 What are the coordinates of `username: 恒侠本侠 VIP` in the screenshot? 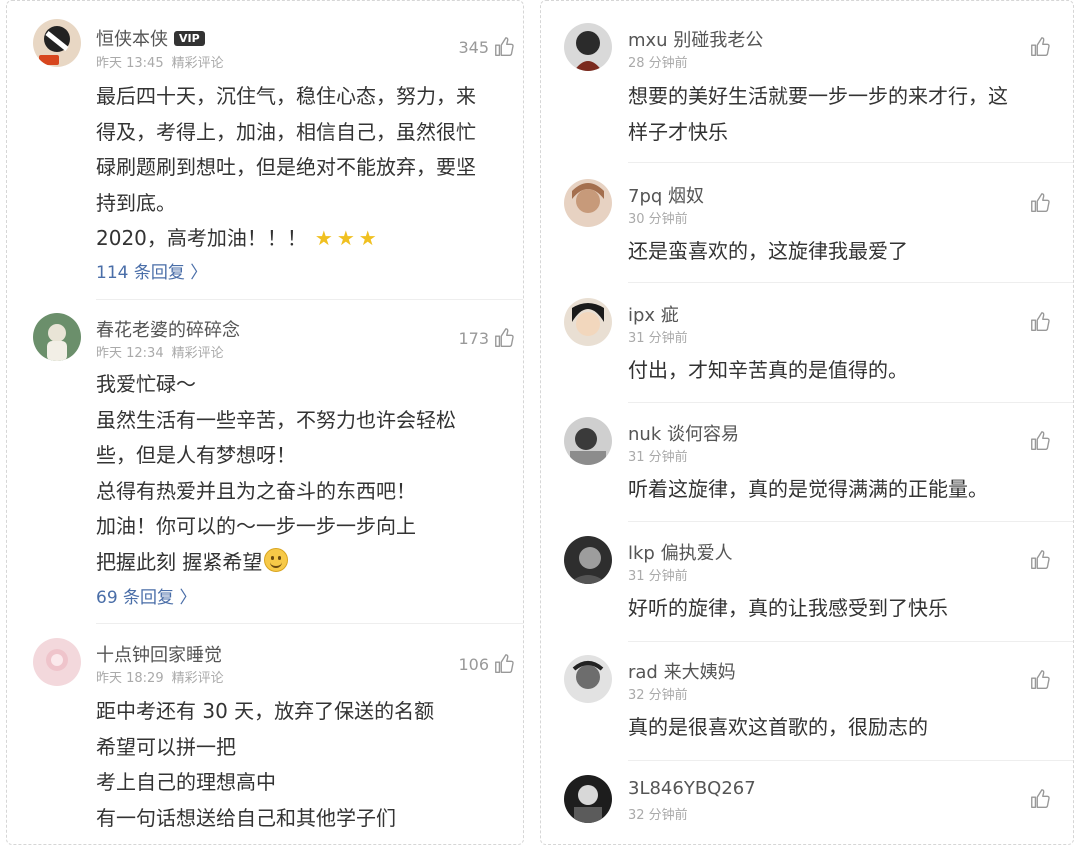 It's located at (150, 38).